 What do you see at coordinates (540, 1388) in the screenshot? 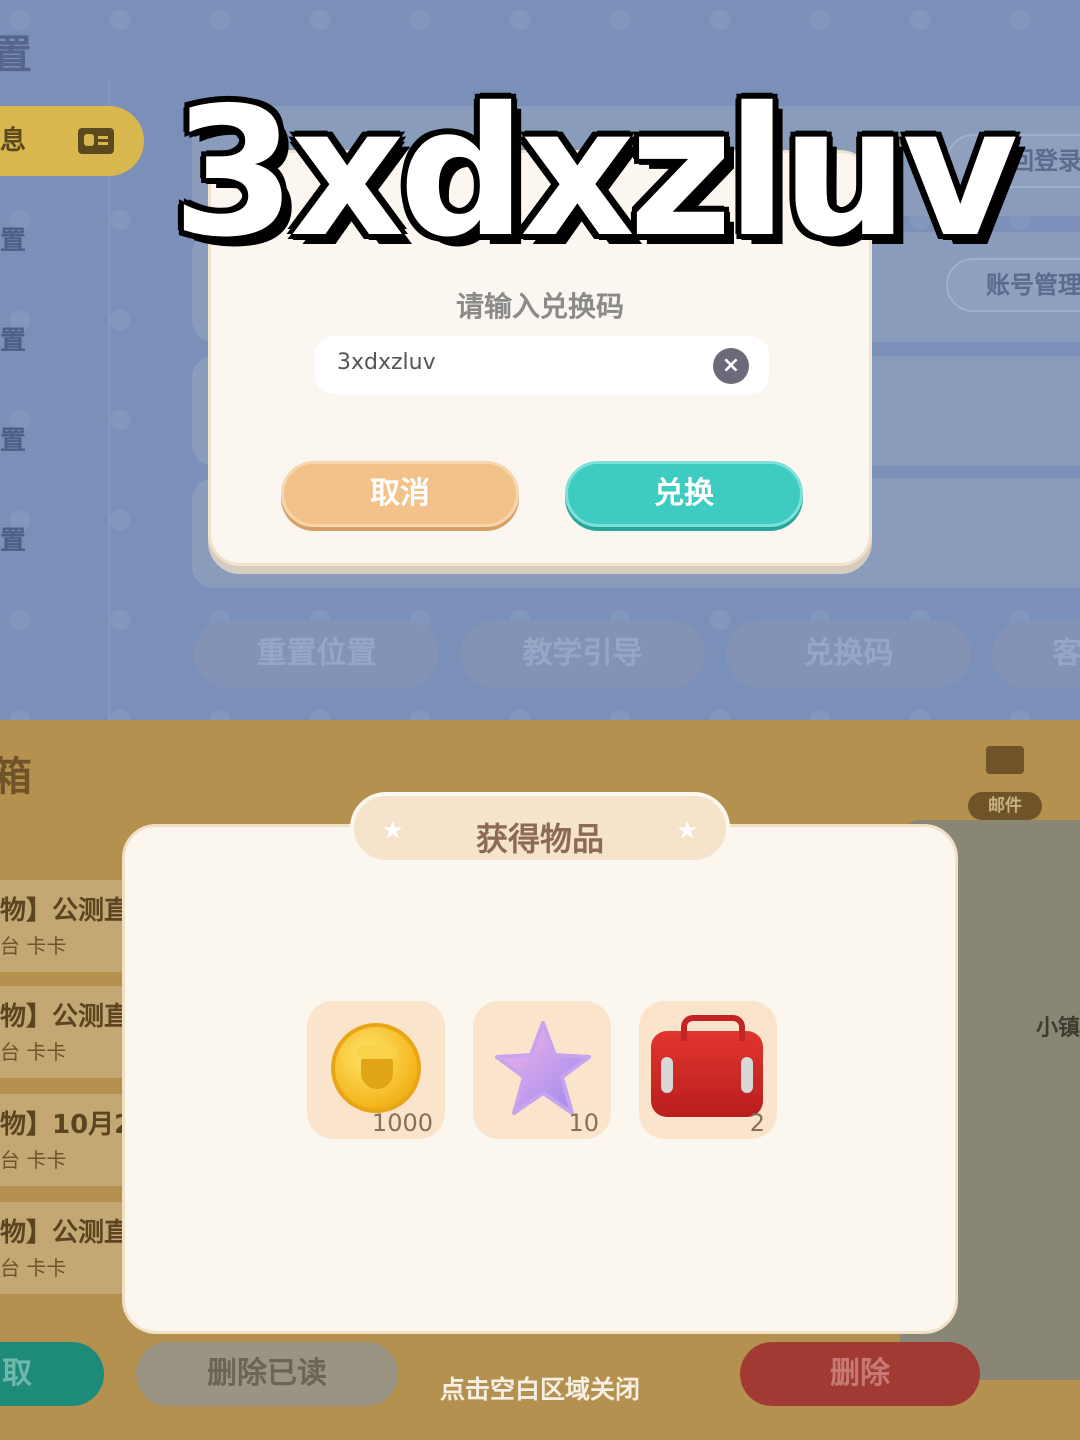
I see `close-hint: 点击空白区域关闭` at bounding box center [540, 1388].